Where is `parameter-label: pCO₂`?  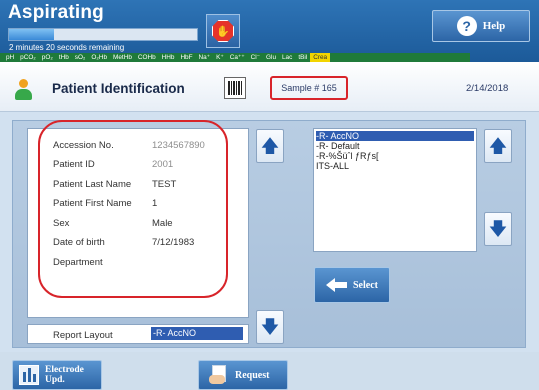
parameter-label: pCO₂ is located at coordinates (28, 57).